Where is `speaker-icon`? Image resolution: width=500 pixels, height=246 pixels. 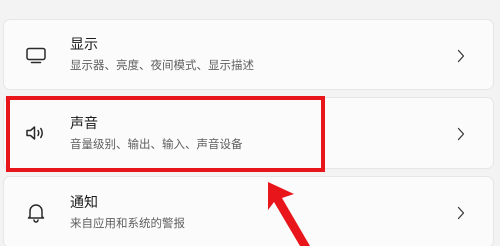 speaker-icon is located at coordinates (36, 133).